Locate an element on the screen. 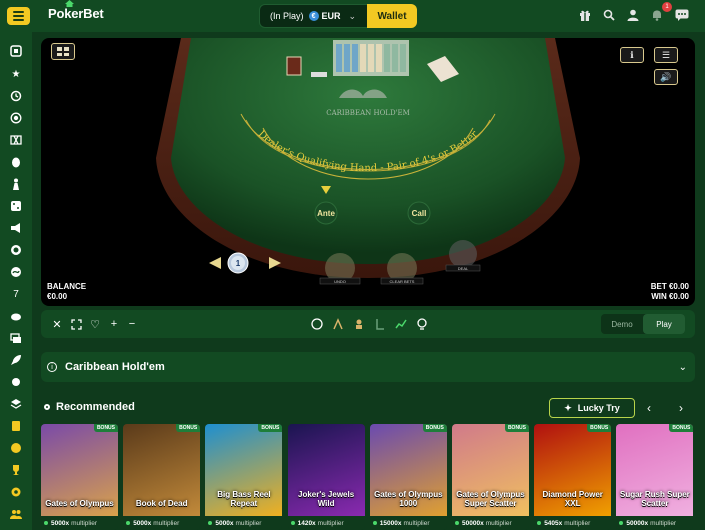  cash-icon is located at coordinates (16, 338).